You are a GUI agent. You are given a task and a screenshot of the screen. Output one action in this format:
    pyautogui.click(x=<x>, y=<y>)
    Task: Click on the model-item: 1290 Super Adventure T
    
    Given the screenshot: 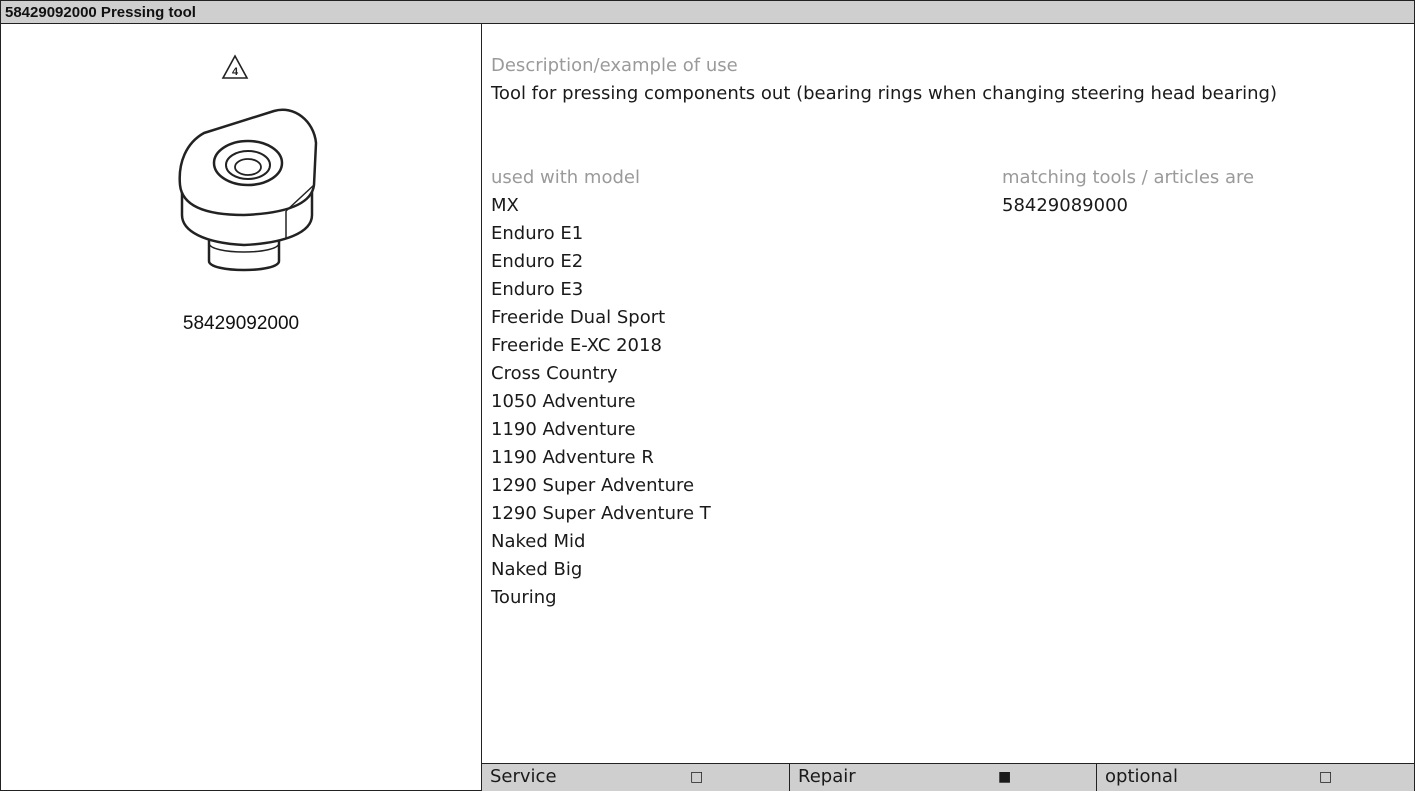 What is the action you would take?
    pyautogui.click(x=601, y=513)
    